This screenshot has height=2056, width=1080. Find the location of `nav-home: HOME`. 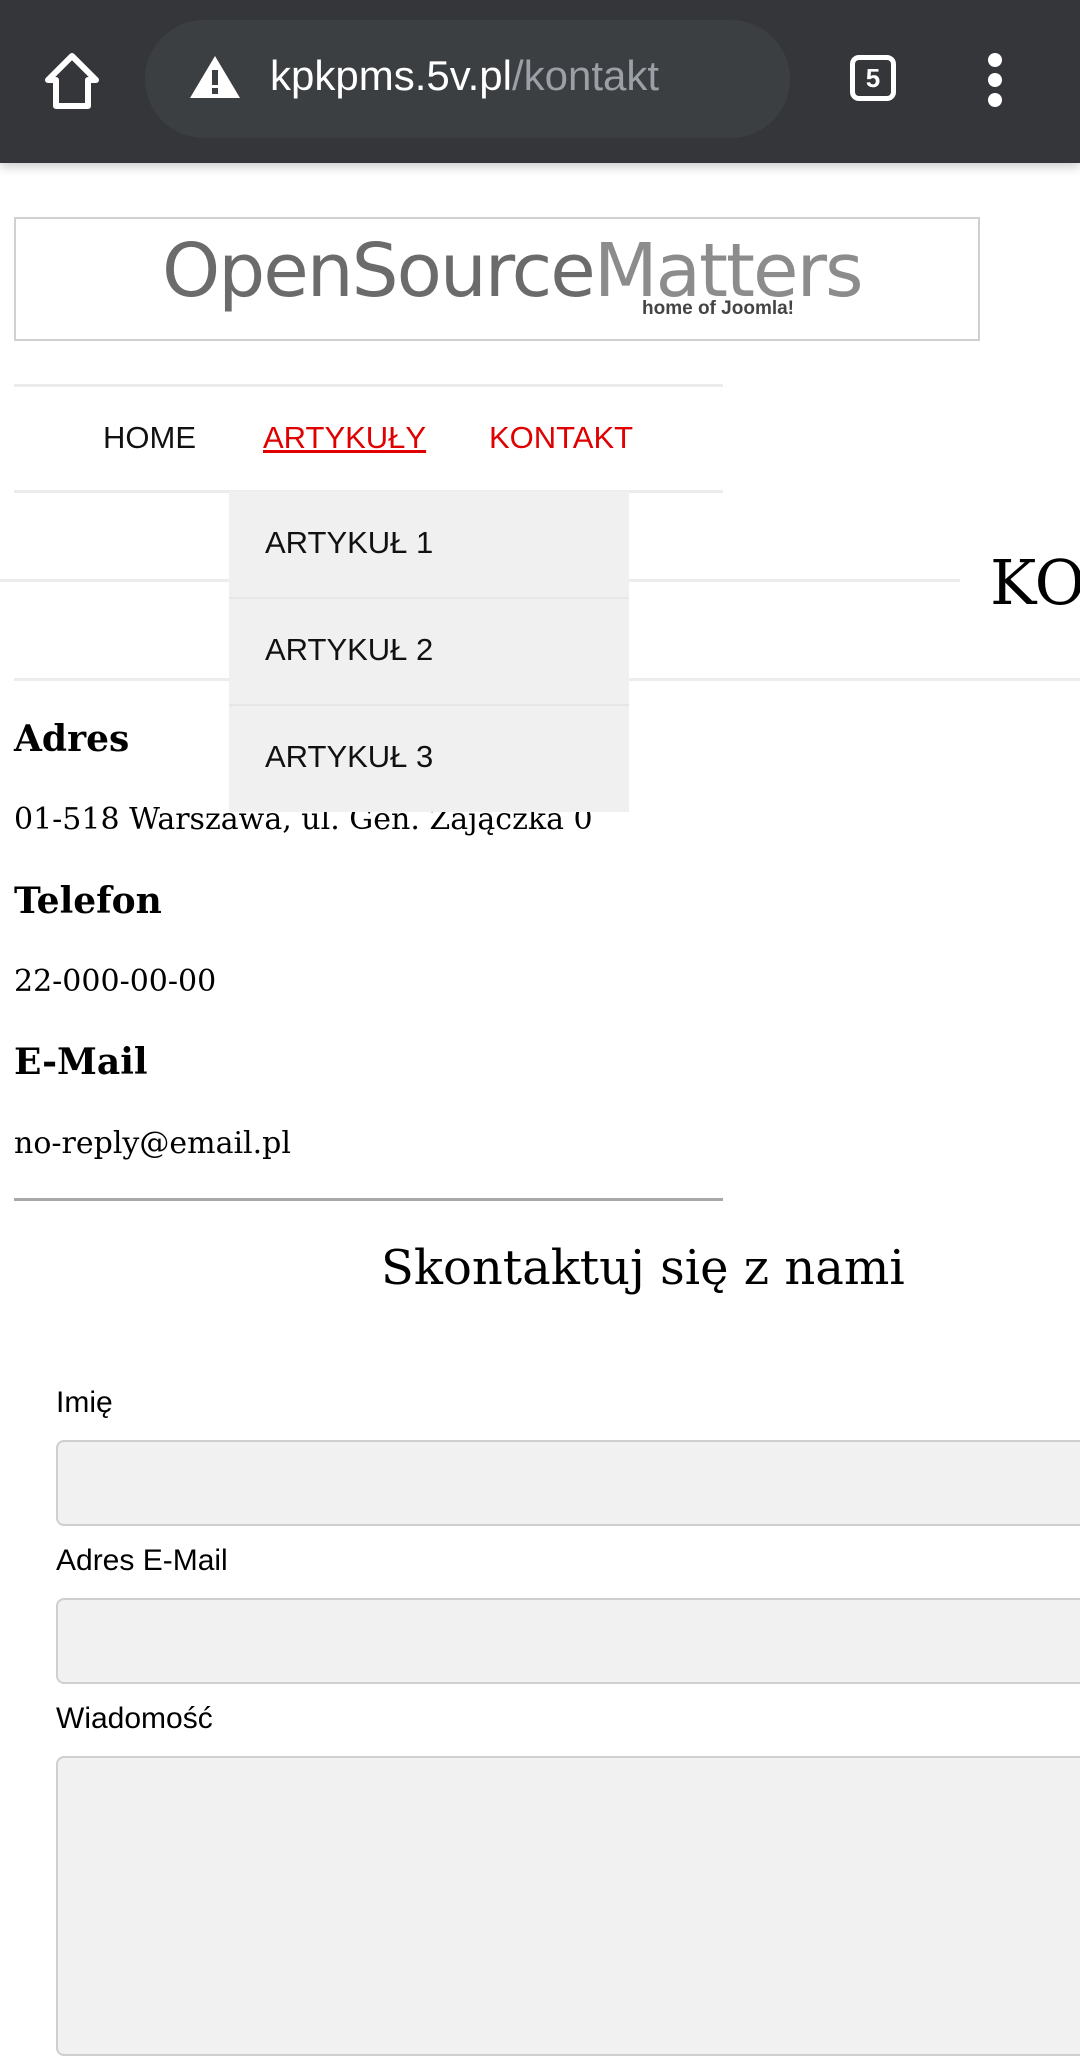

nav-home: HOME is located at coordinates (149, 438).